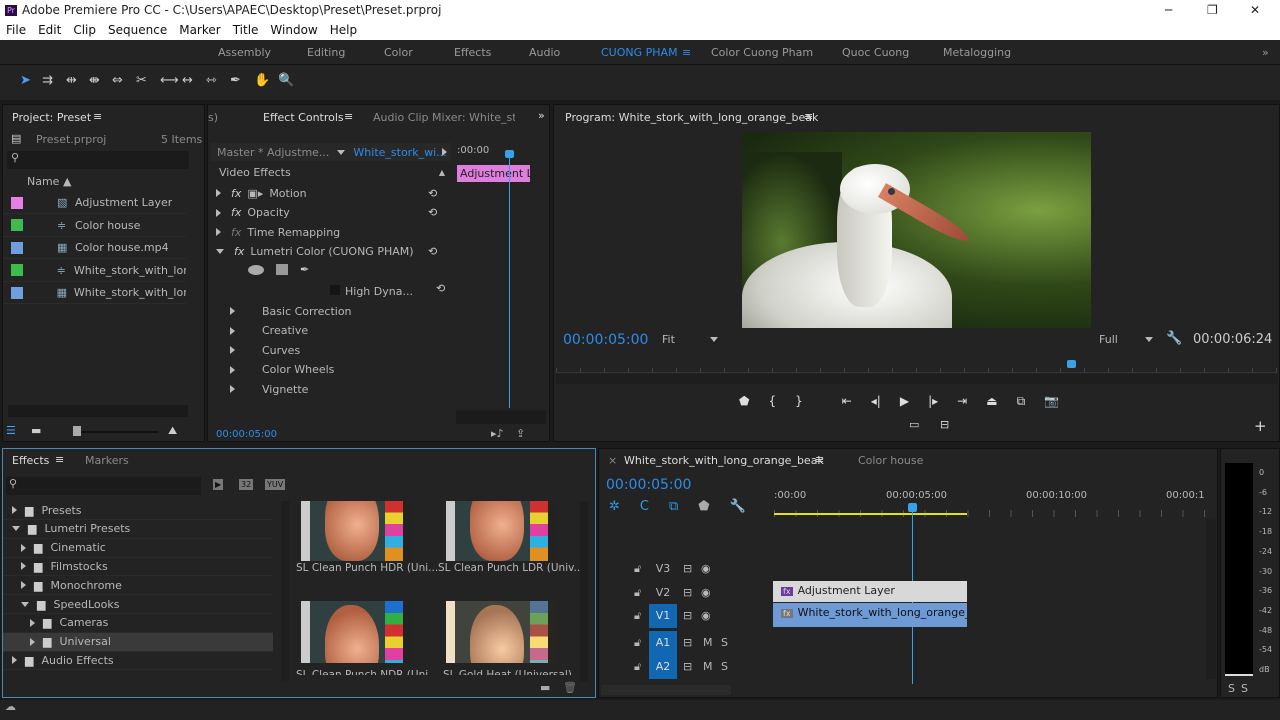  I want to click on effects-tree-item: ▆ Cinematic, so click(138, 548).